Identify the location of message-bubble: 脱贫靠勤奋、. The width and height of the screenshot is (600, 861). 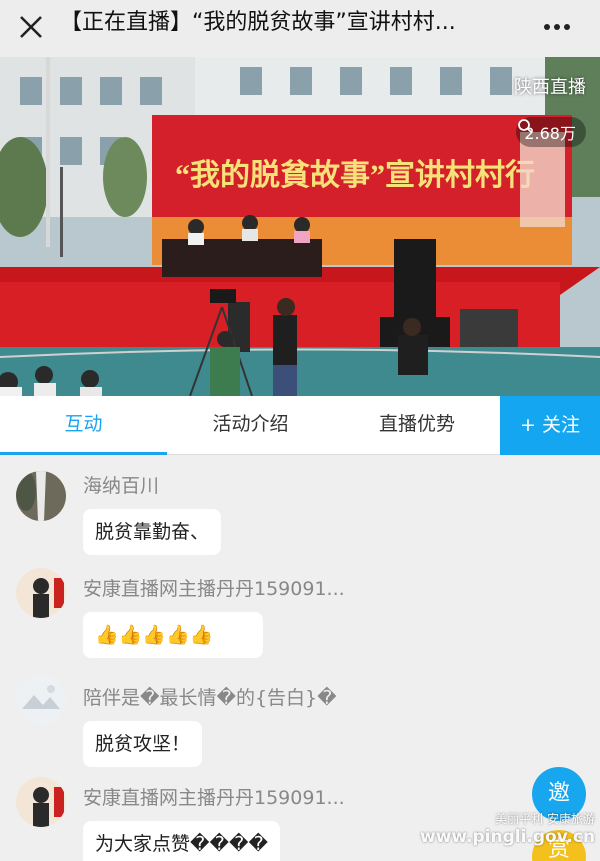
(152, 532).